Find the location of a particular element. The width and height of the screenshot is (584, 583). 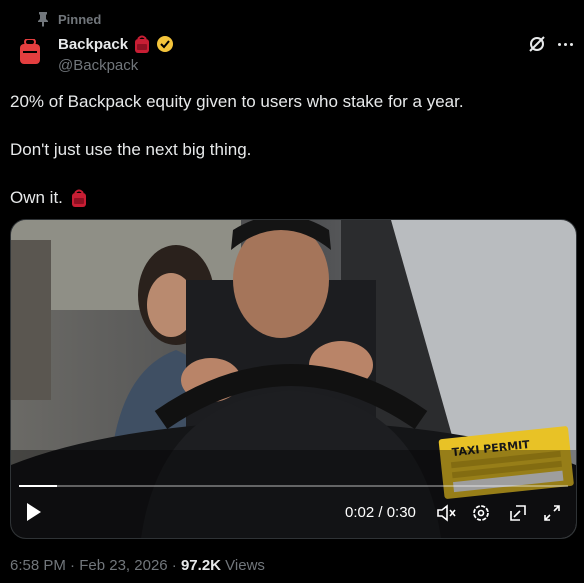

view-count: 97.2K is located at coordinates (200, 565).